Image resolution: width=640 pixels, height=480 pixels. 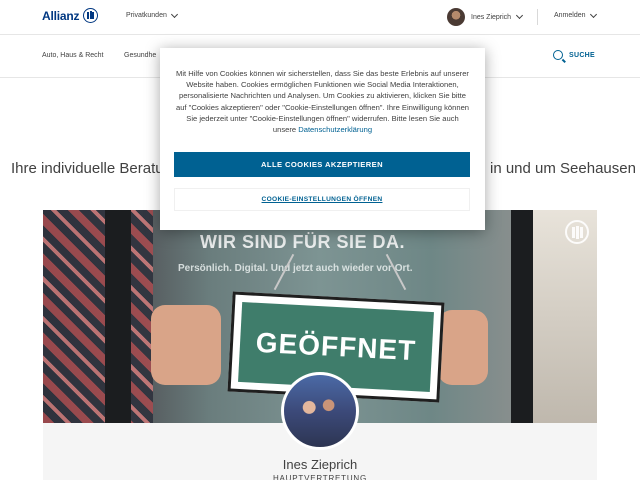 I want to click on door-frame-left, so click(x=118, y=316).